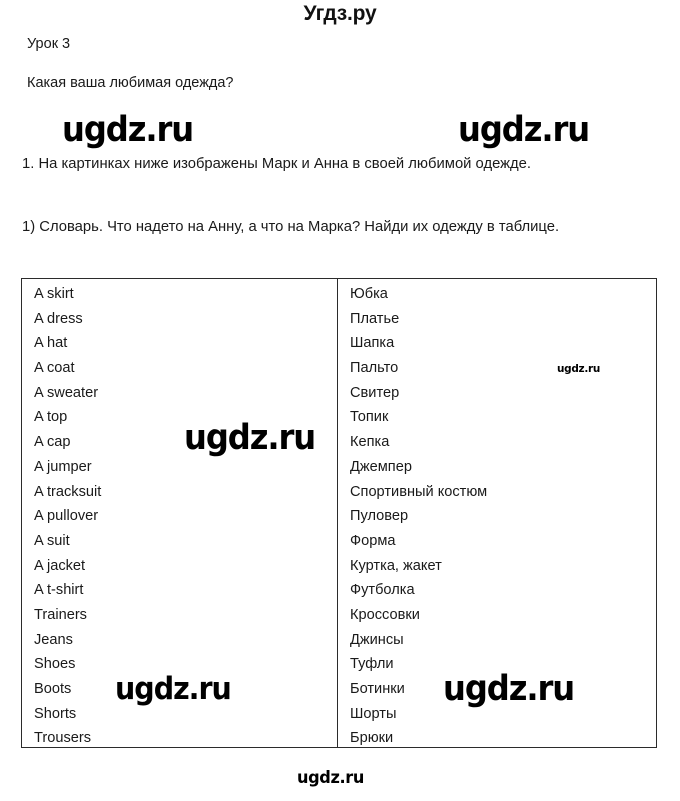  Describe the element at coordinates (382, 590) in the screenshot. I see `vocabulary-cell-russian: Футболка` at that location.